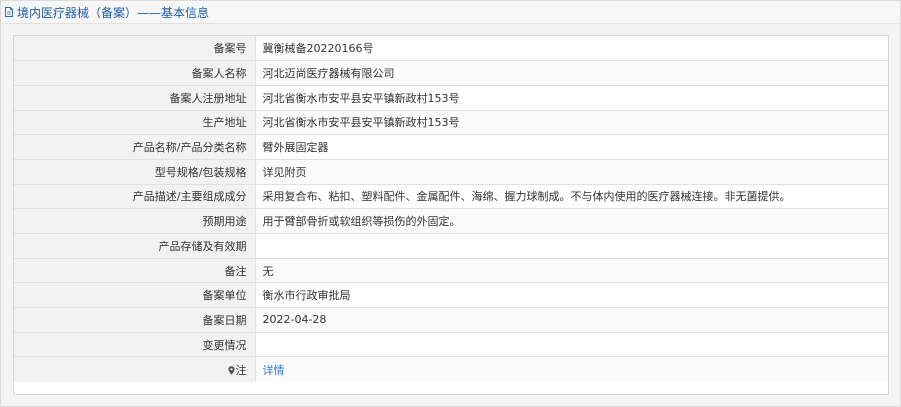 The height and width of the screenshot is (407, 901). I want to click on row-value: 详见附页, so click(571, 172).